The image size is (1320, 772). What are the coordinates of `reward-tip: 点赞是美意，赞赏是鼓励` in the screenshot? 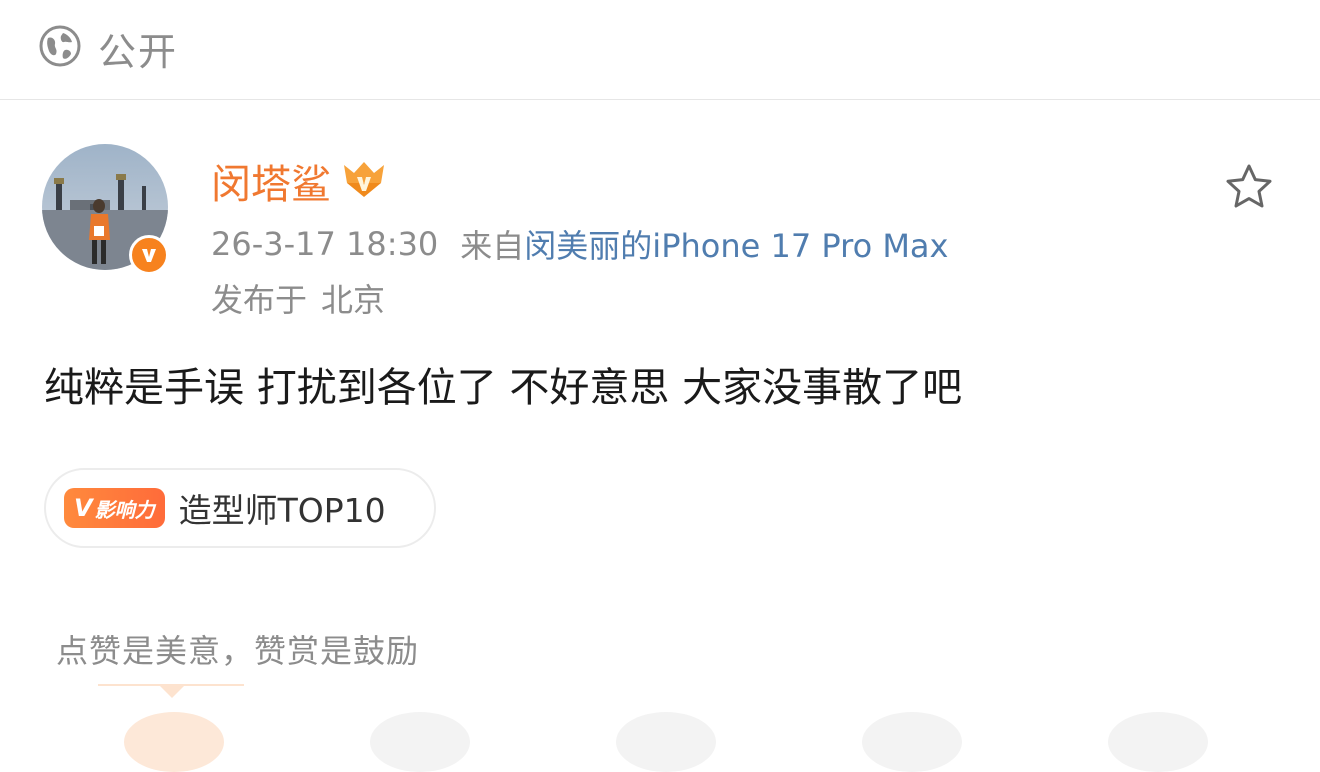 It's located at (238, 651).